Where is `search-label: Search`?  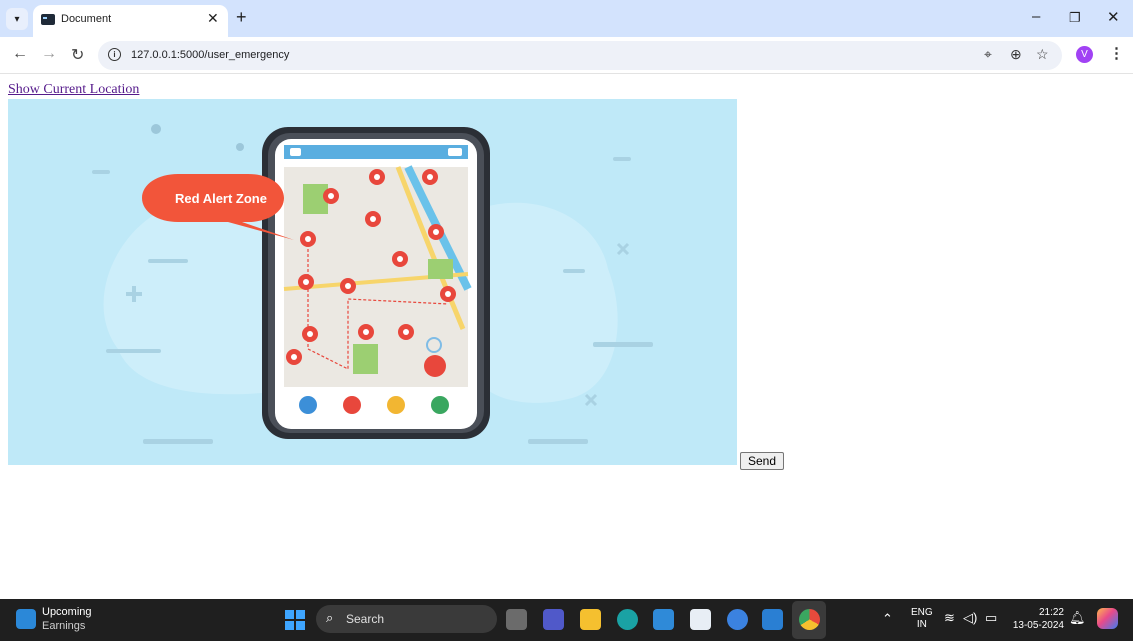 search-label: Search is located at coordinates (365, 619).